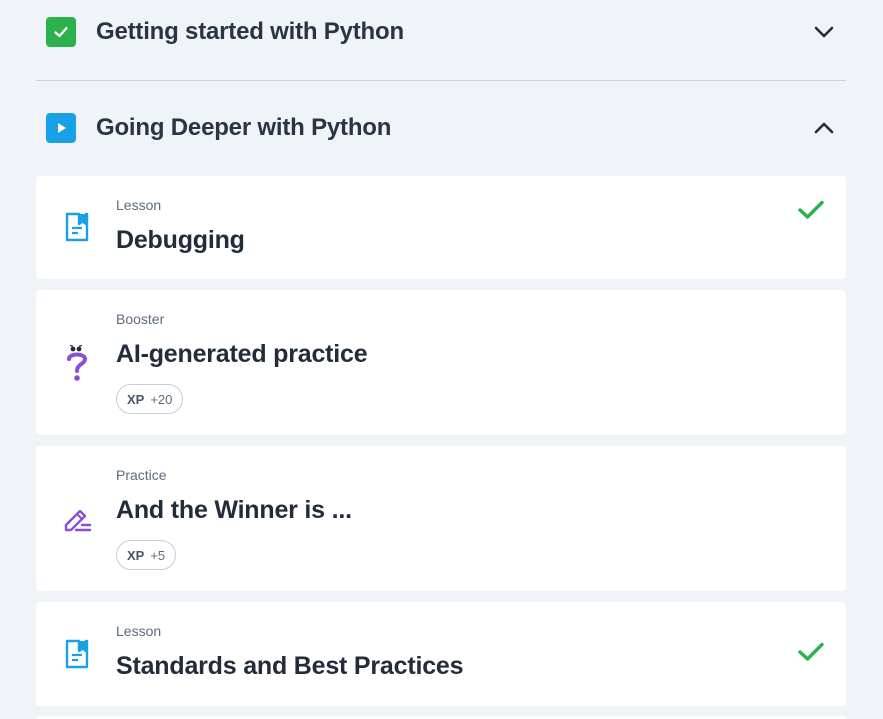 The image size is (883, 719). I want to click on xp-badge: XP +5, so click(146, 555).